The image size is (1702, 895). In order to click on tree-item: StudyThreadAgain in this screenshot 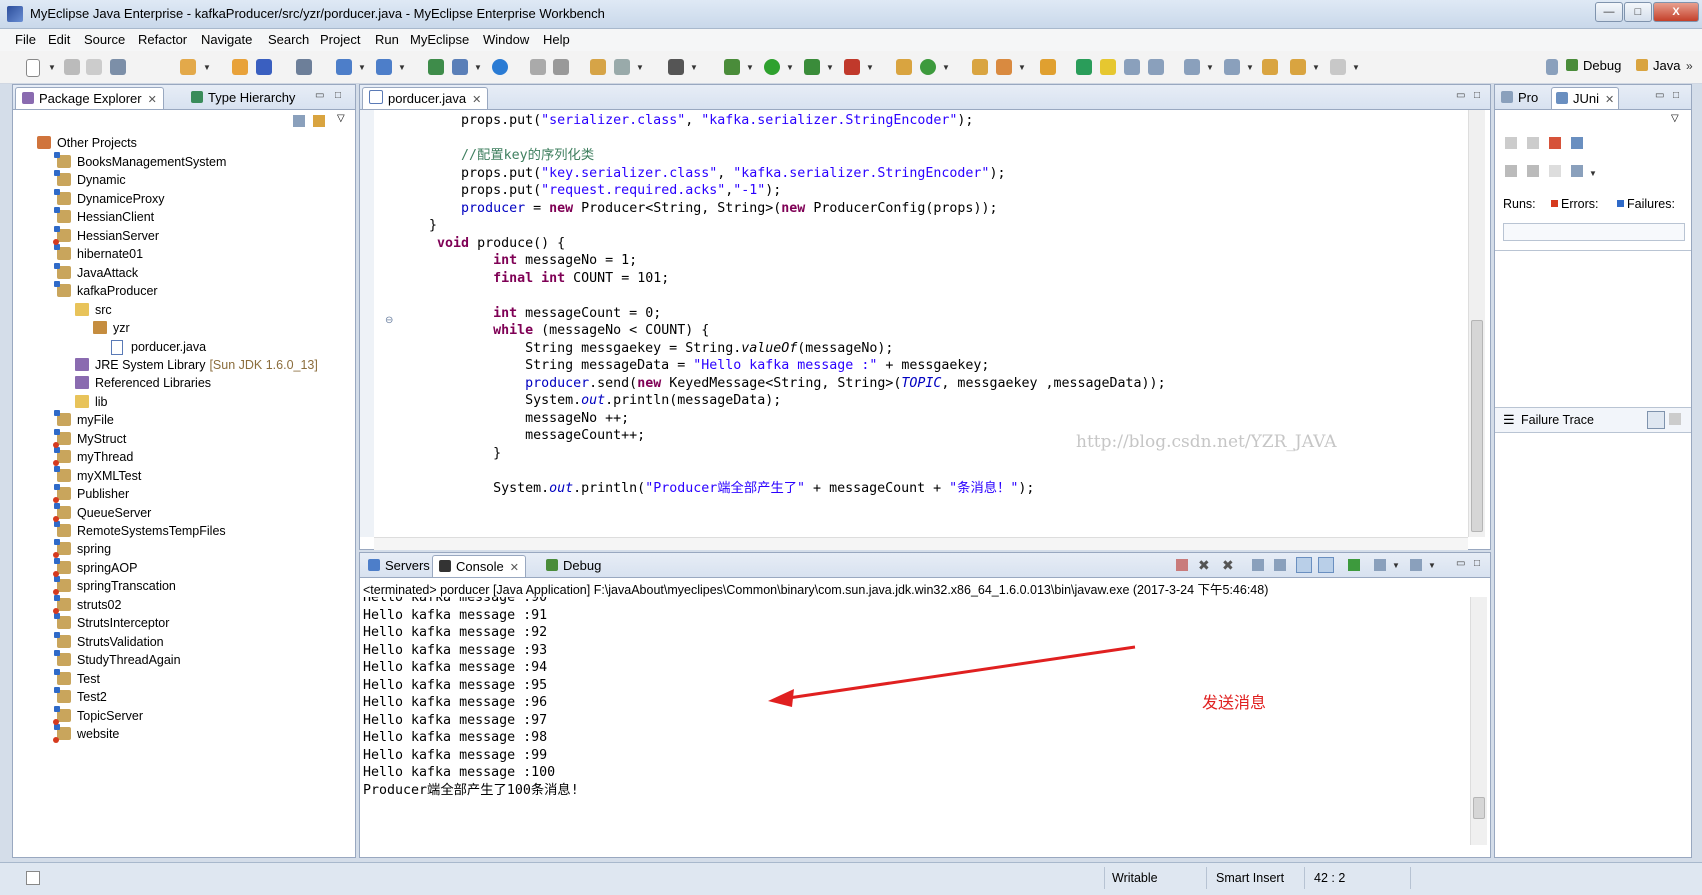, I will do `click(117, 659)`.